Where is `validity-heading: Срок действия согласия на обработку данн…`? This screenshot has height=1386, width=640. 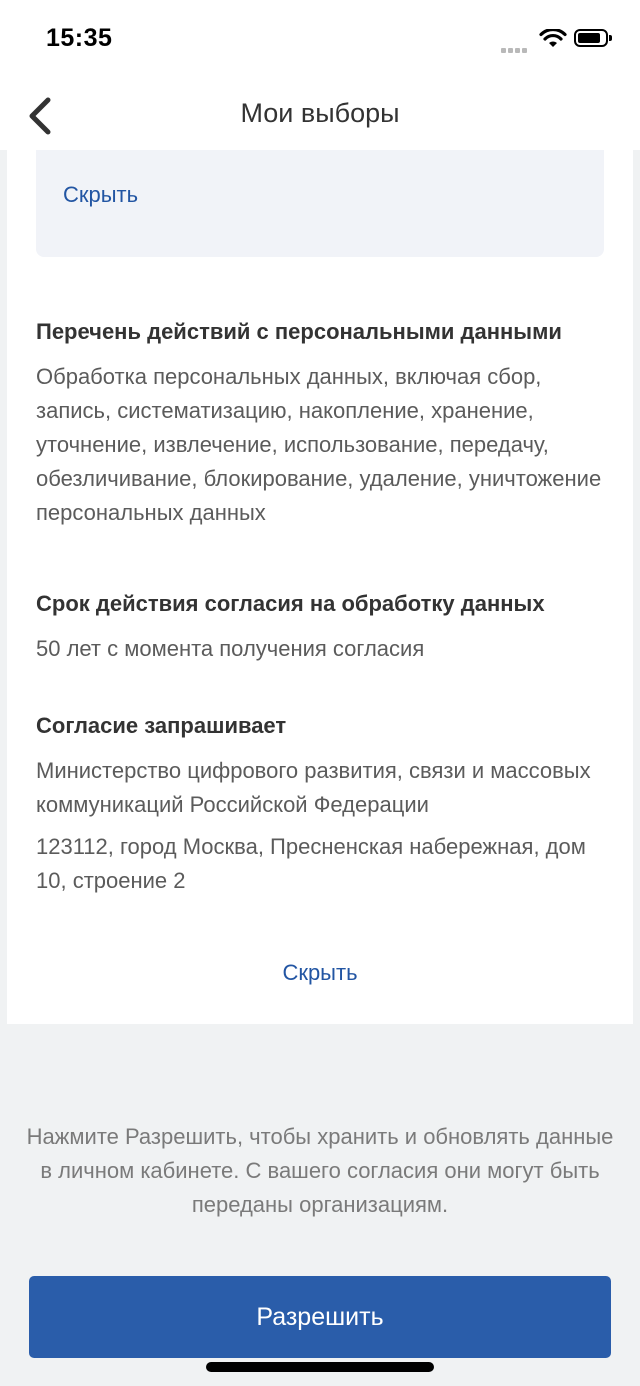 validity-heading: Срок действия согласия на обработку данн… is located at coordinates (290, 603).